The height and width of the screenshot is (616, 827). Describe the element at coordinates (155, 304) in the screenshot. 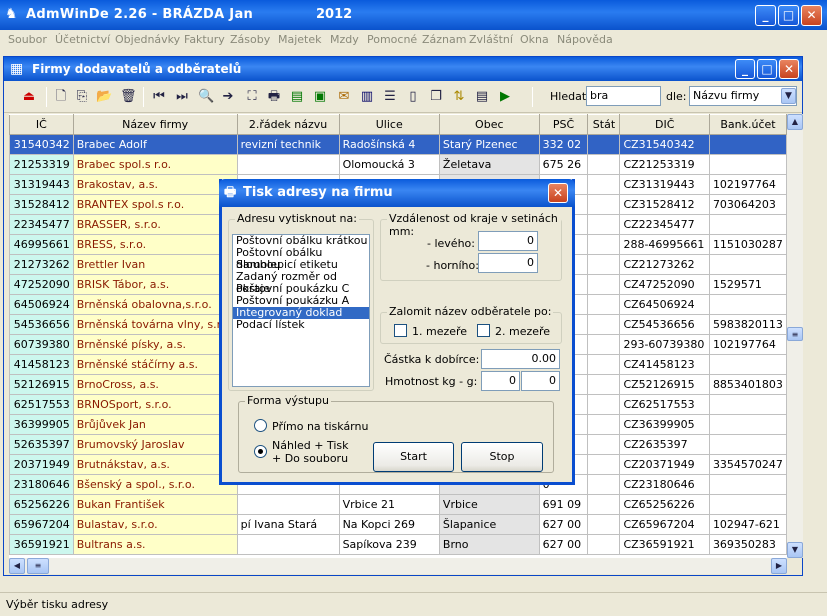

I see `cell-name: Brněnská obalovna,s.r.o.` at that location.